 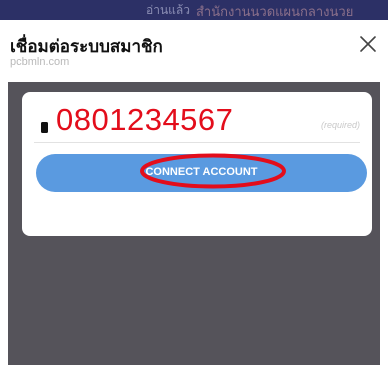 I want to click on background-text-banner: สำนักงานนวดแผนกลางนวย, so click(x=275, y=11).